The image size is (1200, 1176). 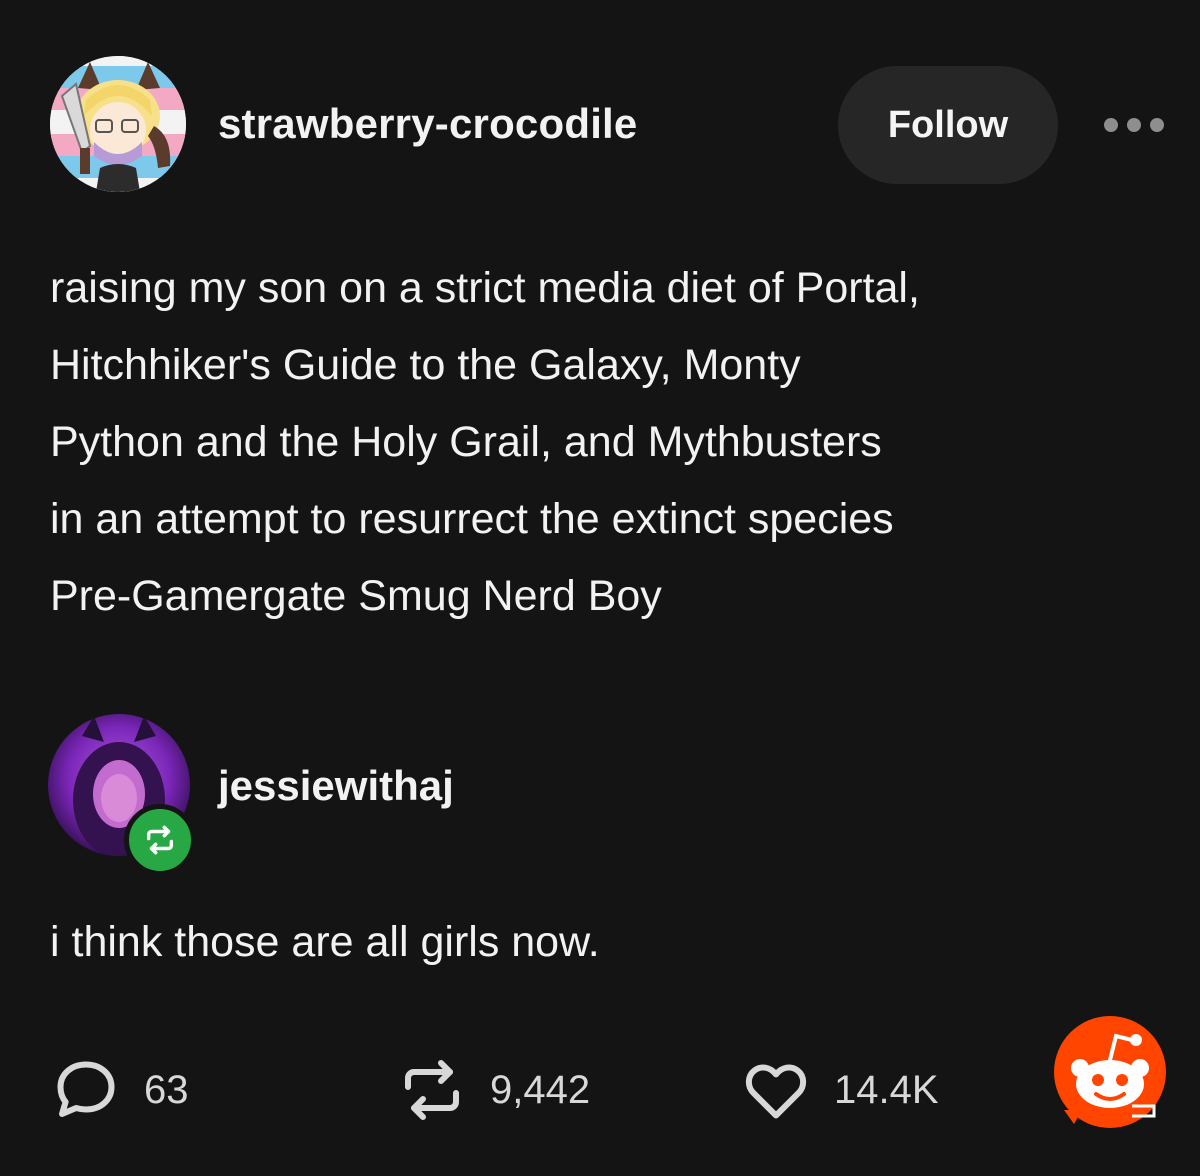 I want to click on reblog-badge-icon, so click(x=160, y=840).